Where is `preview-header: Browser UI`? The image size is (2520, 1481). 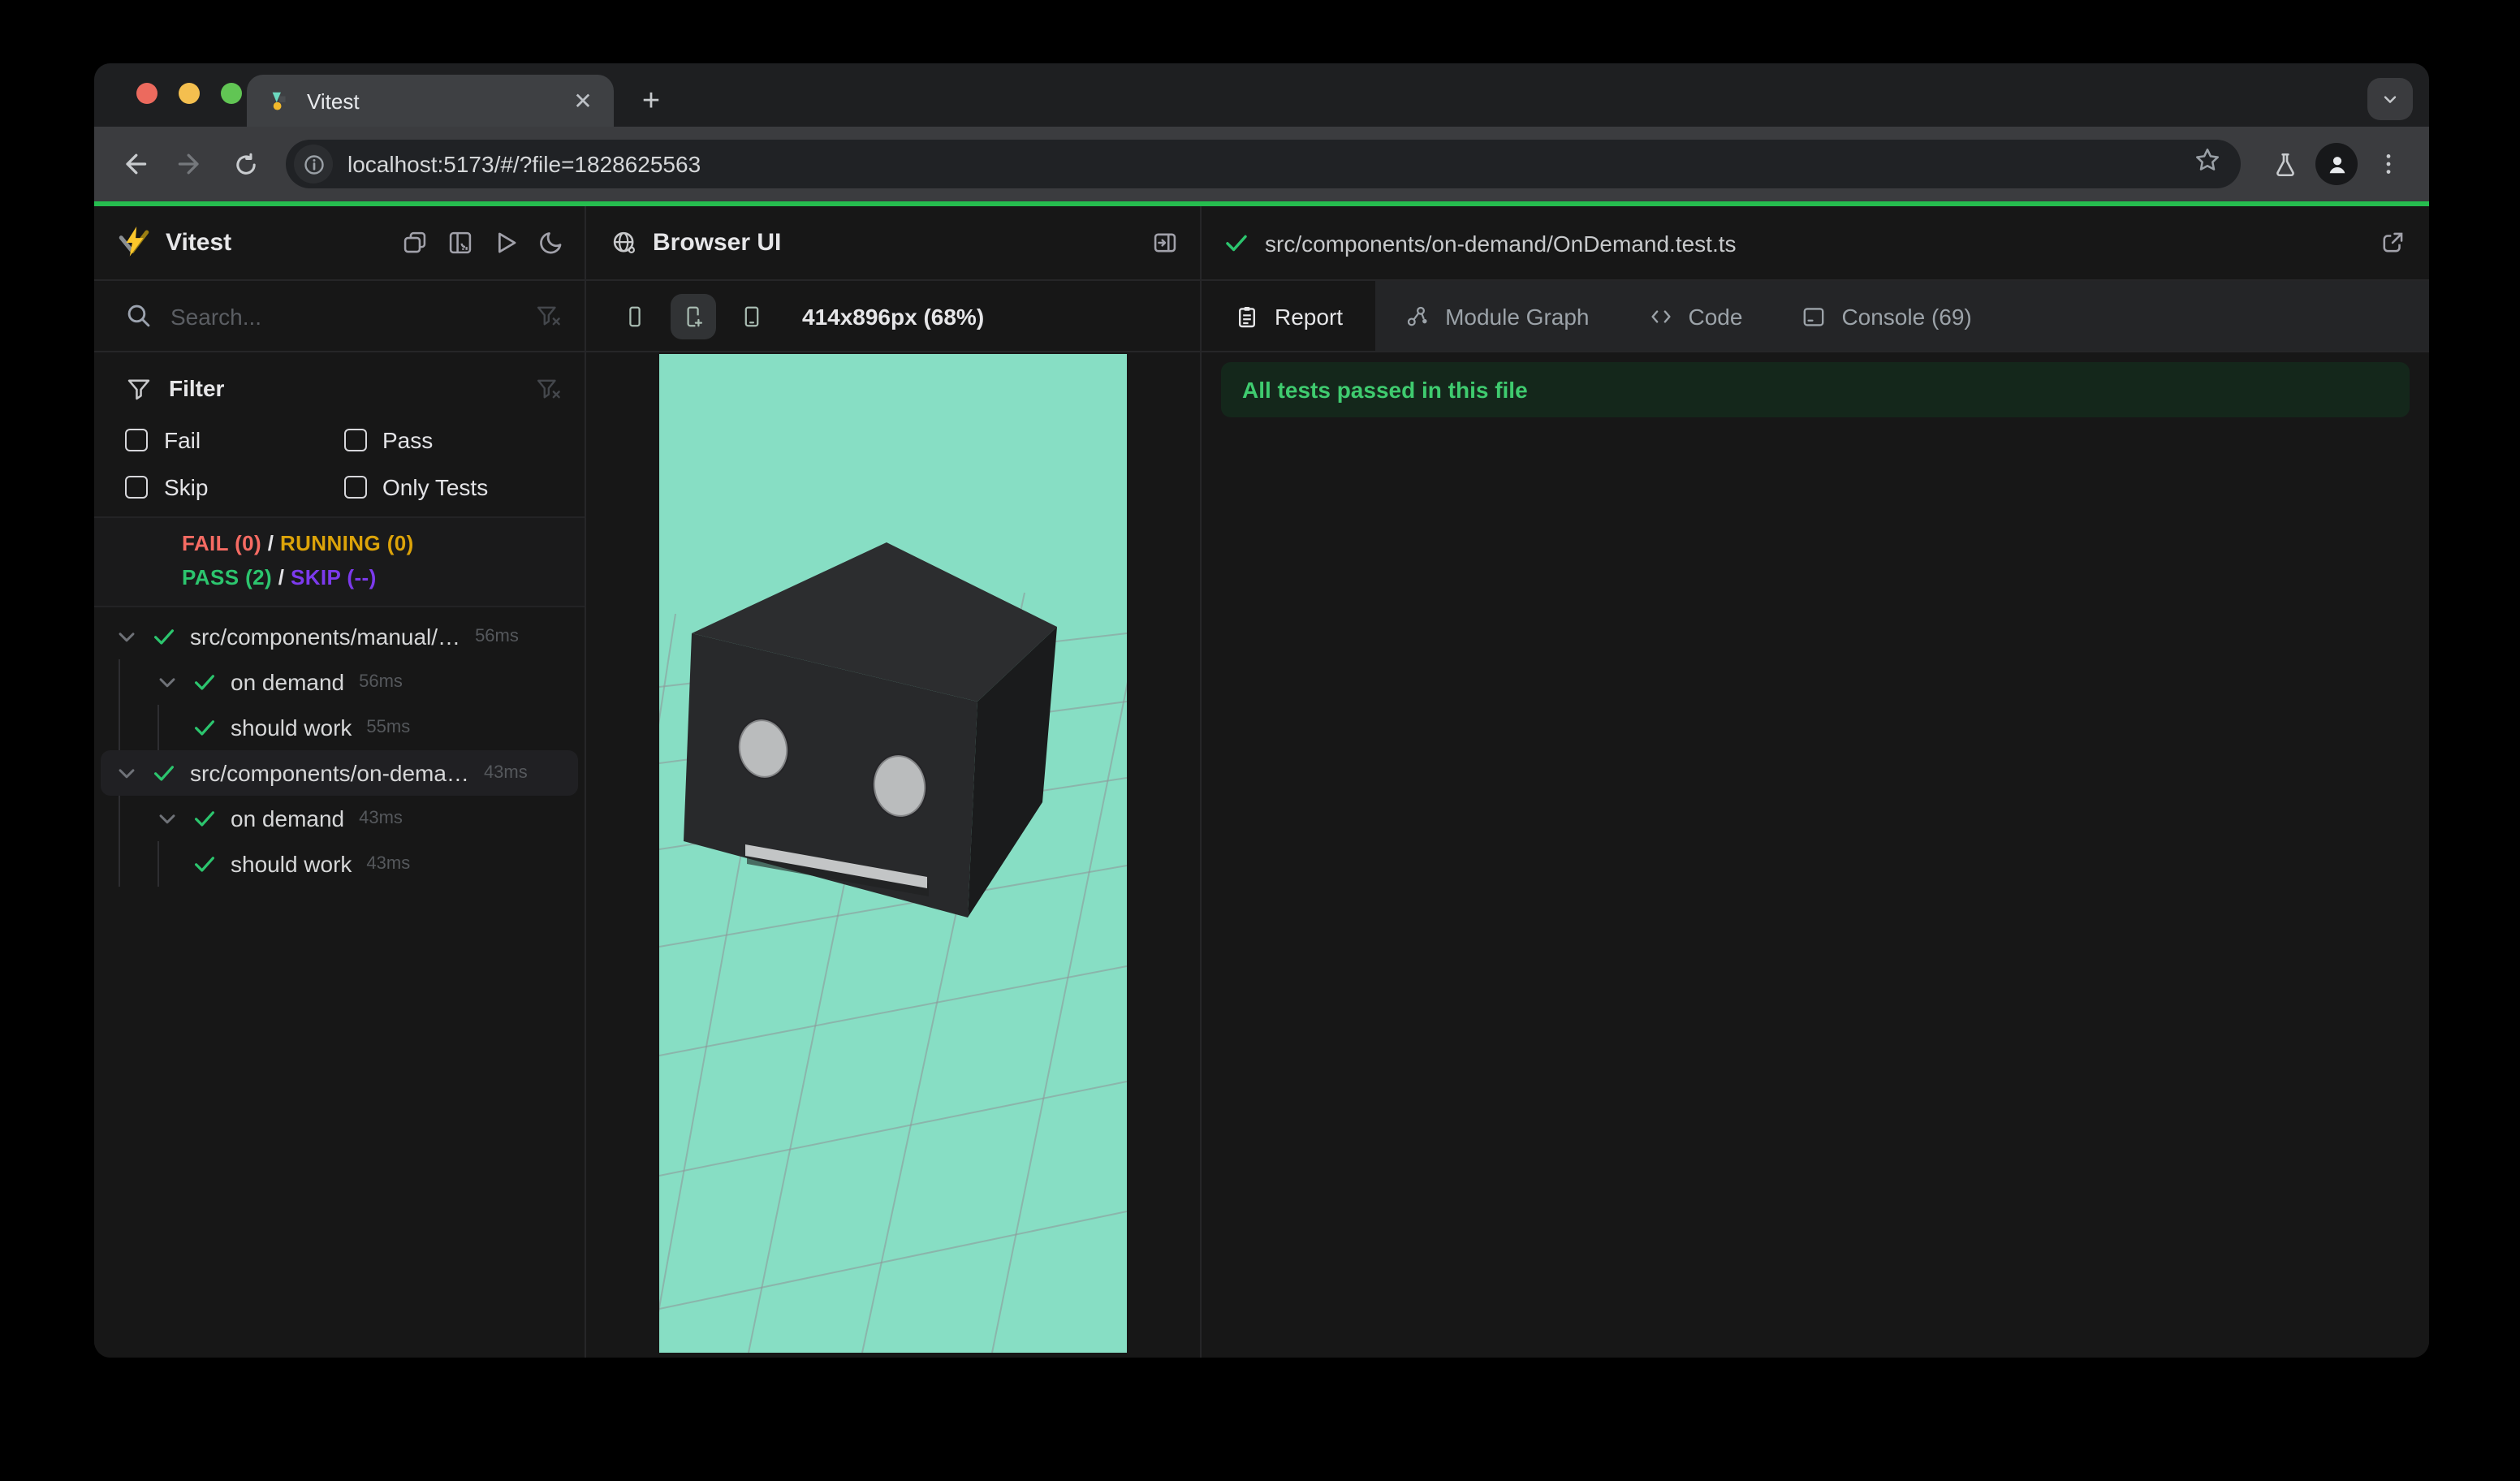 preview-header: Browser UI is located at coordinates (893, 243).